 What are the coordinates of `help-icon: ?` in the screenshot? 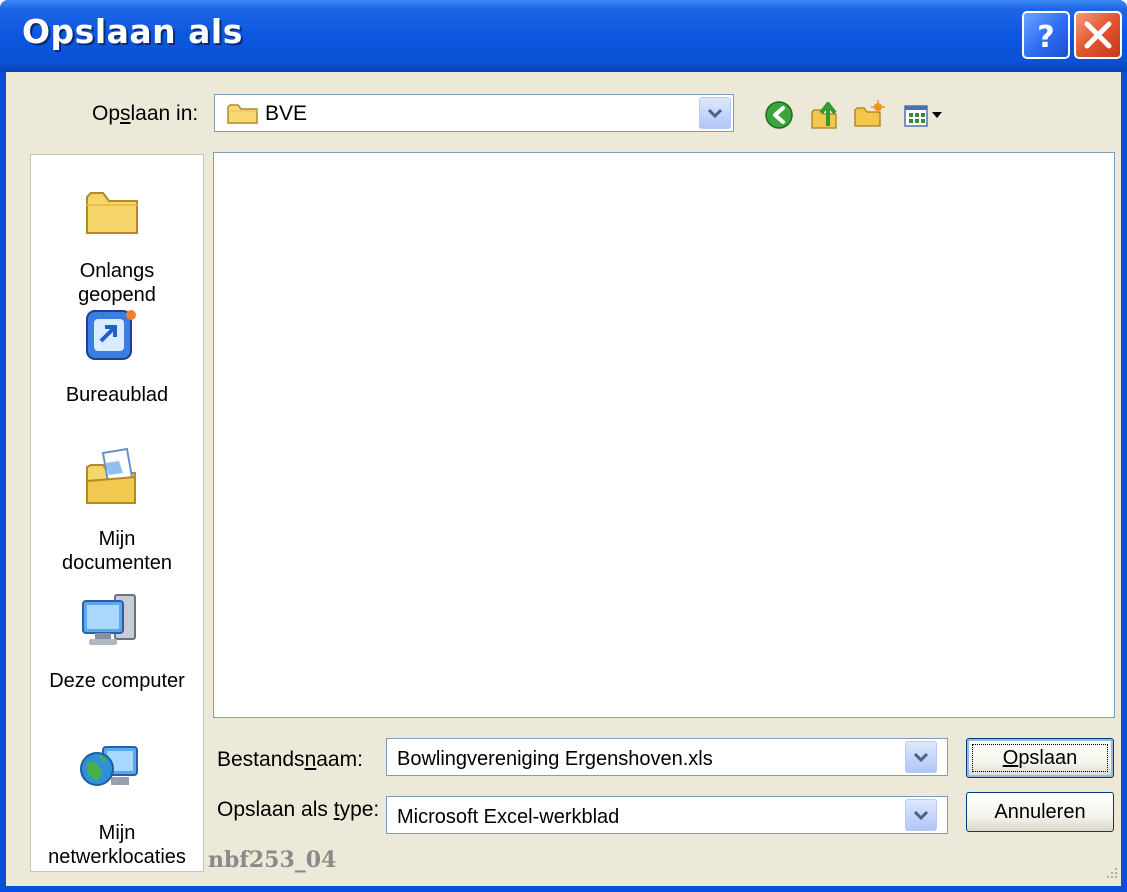 It's located at (1045, 37).